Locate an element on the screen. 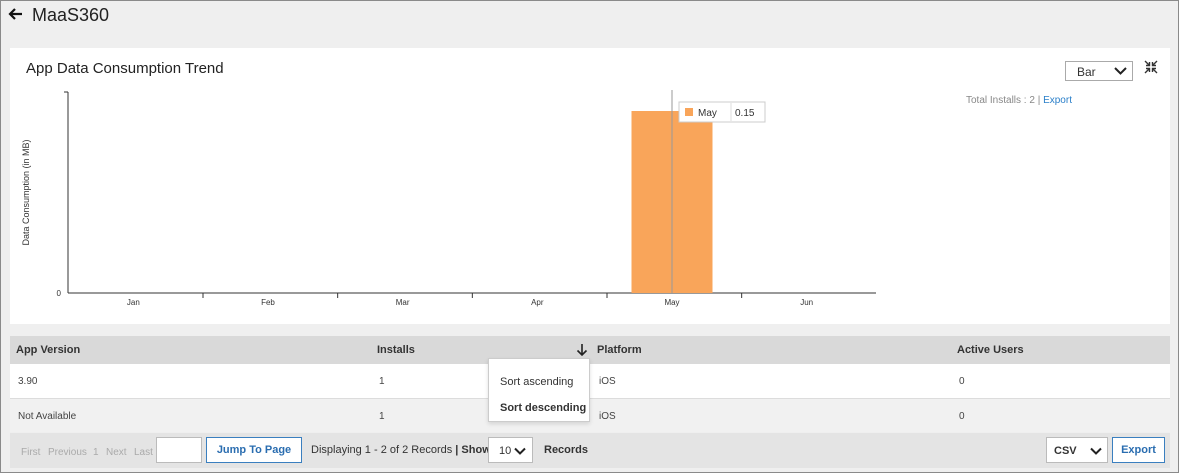 Image resolution: width=1179 pixels, height=473 pixels. jump-to-page-button: Jump To Page is located at coordinates (254, 450).